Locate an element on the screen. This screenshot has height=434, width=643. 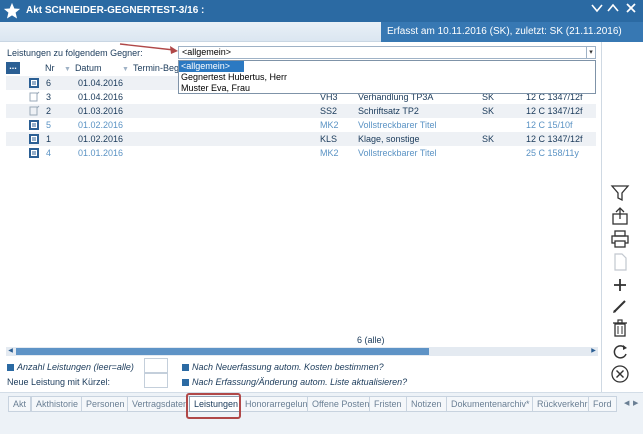
column-header-datum: ▼ Datum is located at coordinates (82, 68).